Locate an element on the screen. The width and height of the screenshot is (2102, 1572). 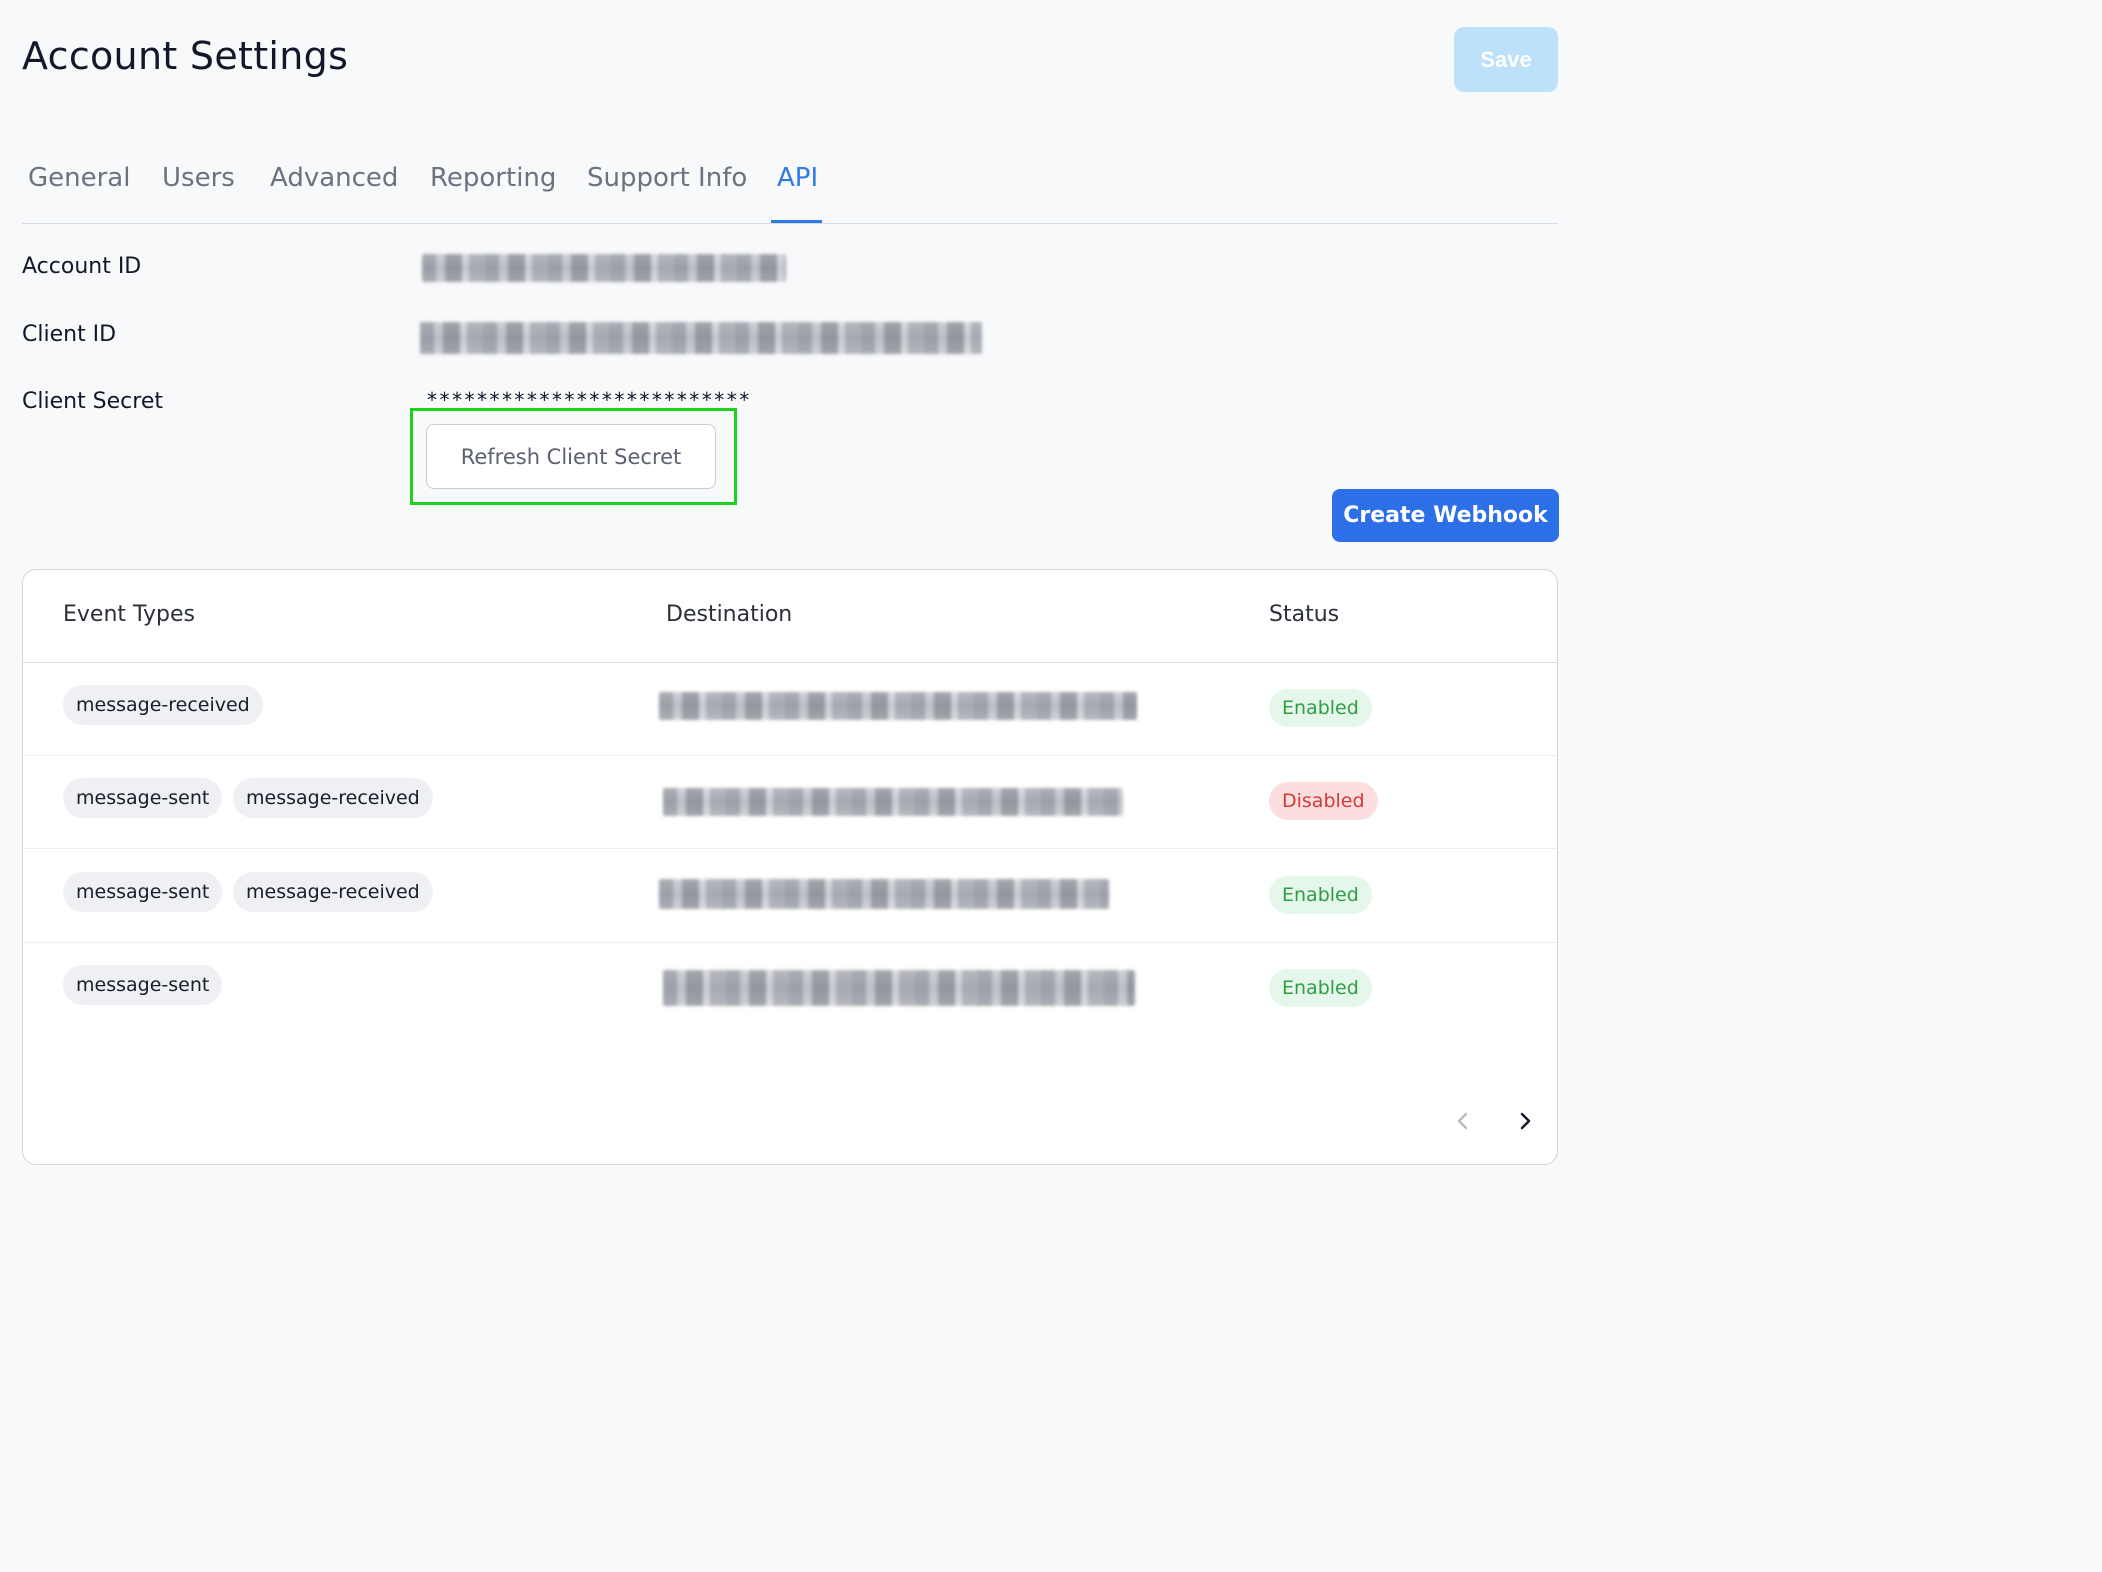
client-id-label: Client ID is located at coordinates (69, 334).